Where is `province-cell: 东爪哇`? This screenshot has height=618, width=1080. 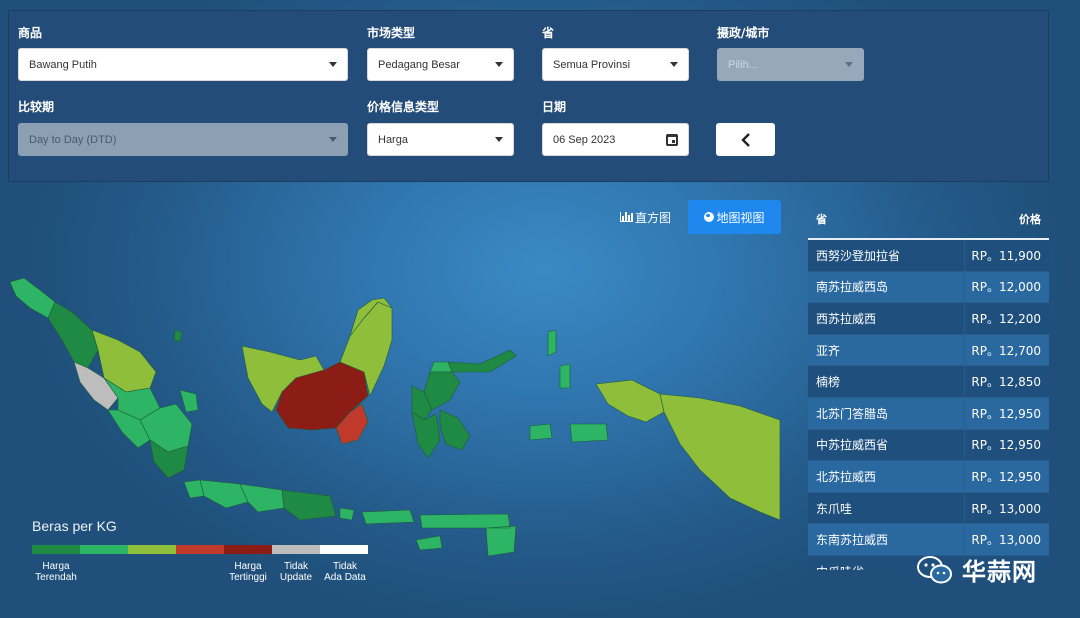
province-cell: 东爪哇 is located at coordinates (886, 508).